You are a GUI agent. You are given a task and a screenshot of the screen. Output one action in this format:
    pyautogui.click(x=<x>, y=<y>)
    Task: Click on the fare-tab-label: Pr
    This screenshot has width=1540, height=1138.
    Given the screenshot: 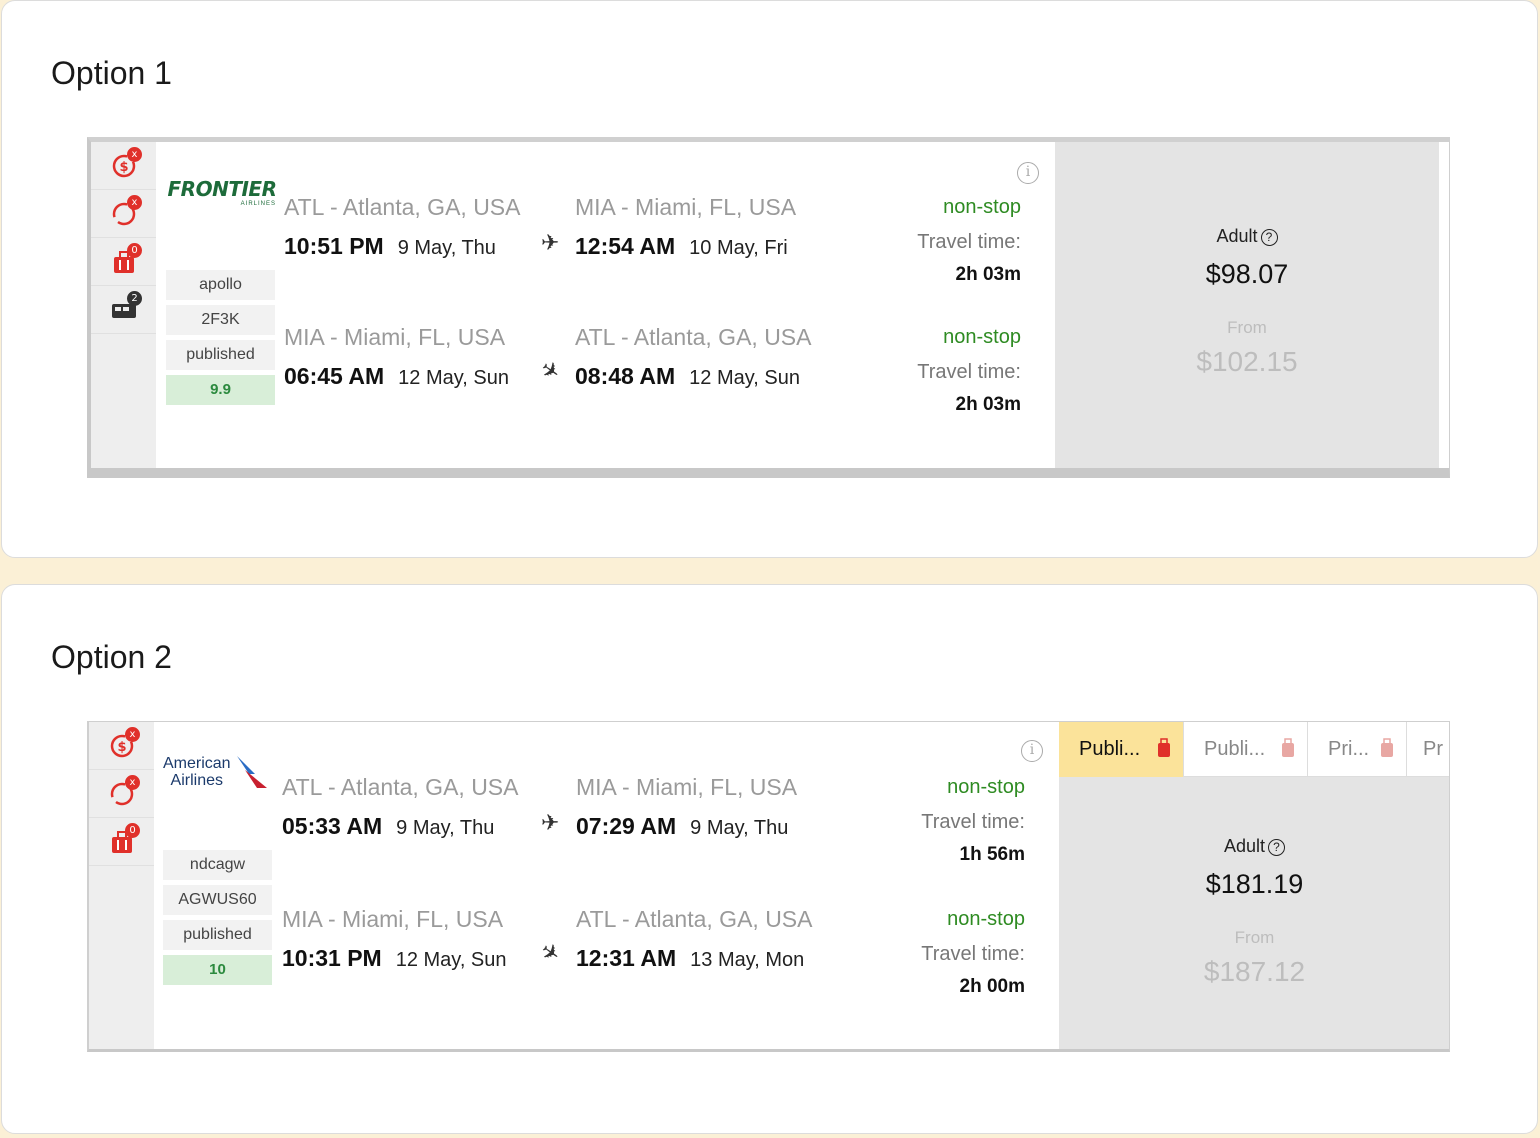 What is the action you would take?
    pyautogui.click(x=1433, y=749)
    